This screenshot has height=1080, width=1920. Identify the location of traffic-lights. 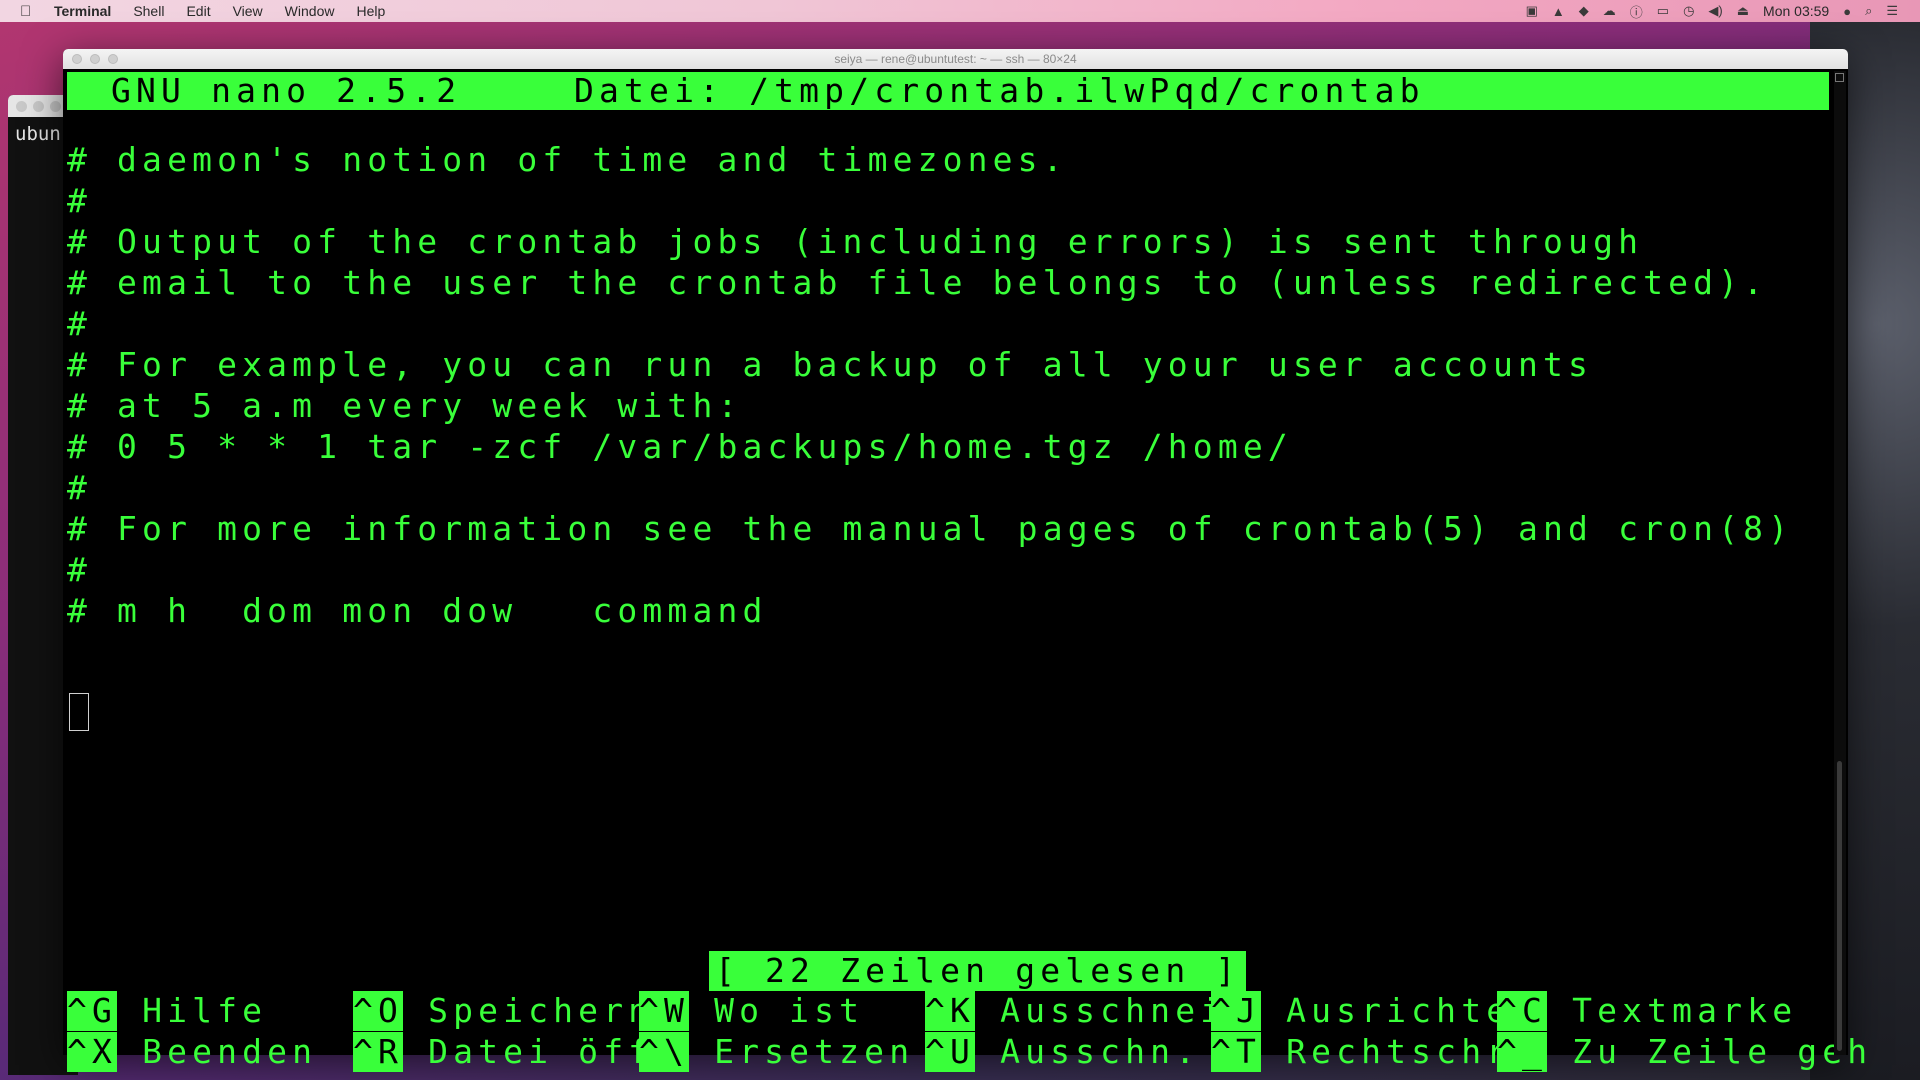
(95, 59).